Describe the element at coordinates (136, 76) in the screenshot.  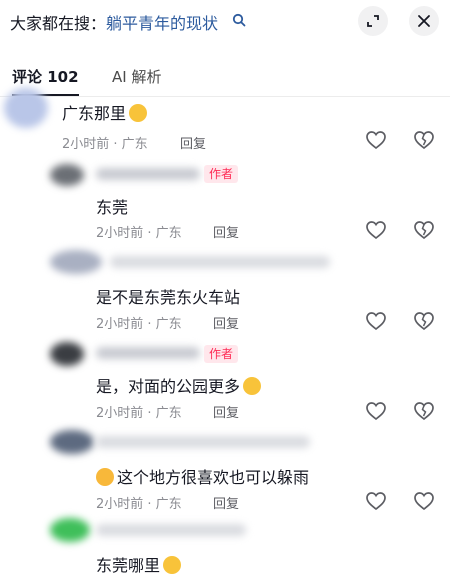
I see `tab-ai-analysis: AI 解析` at that location.